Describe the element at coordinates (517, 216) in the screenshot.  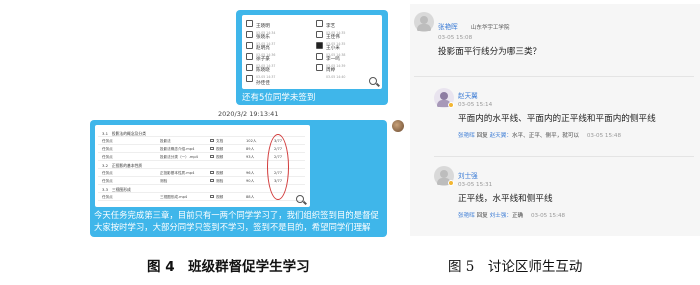
I see `reply-text: 正确` at that location.